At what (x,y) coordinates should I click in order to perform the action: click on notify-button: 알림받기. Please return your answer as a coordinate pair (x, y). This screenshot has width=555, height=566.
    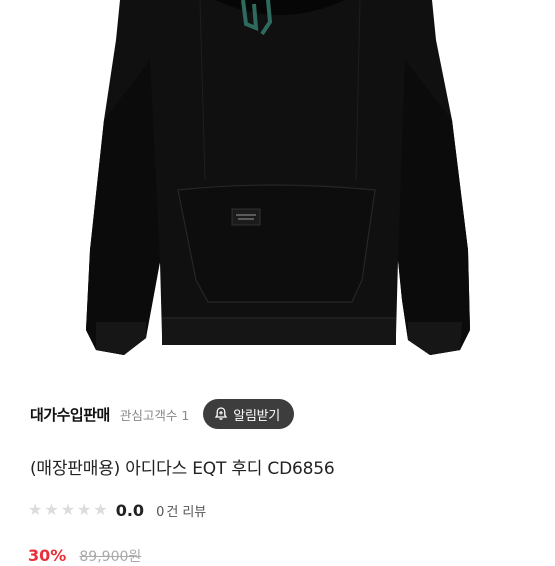
    Looking at the image, I should click on (248, 414).